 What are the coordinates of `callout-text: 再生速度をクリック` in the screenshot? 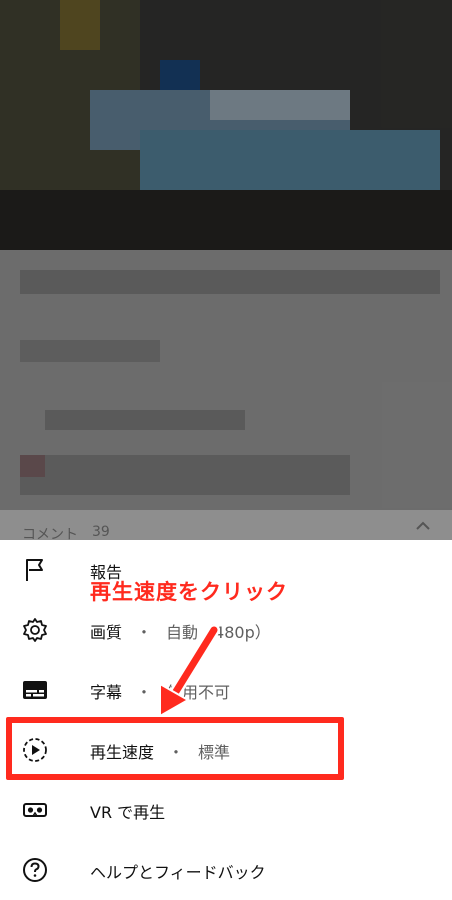 It's located at (189, 592).